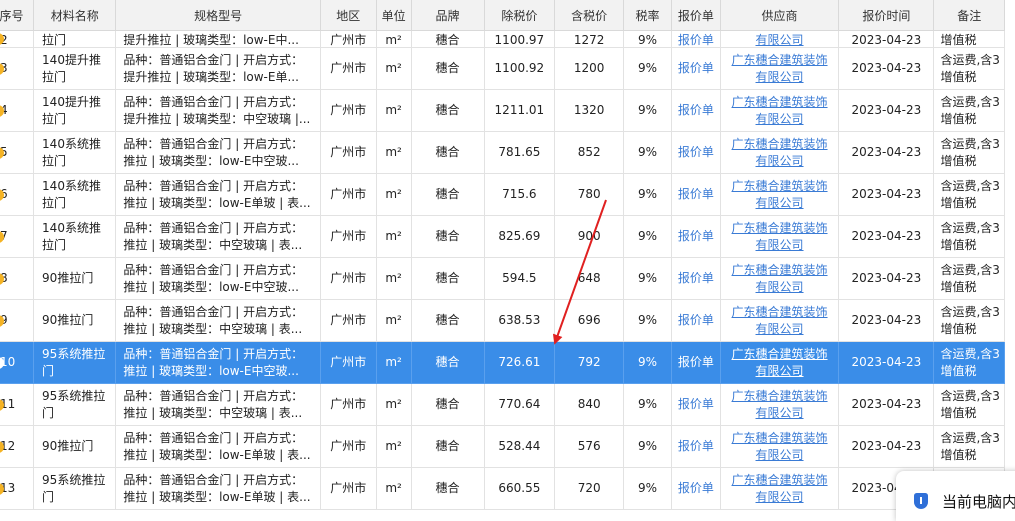 The image size is (1015, 521). Describe the element at coordinates (589, 152) in the screenshot. I see `price-inc-tax-cell: 852` at that location.